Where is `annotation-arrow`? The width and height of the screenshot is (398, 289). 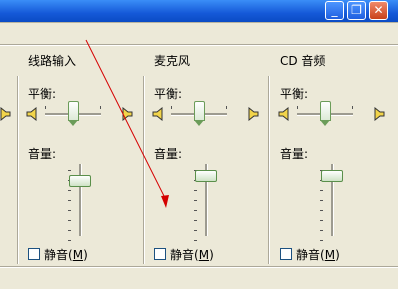
annotation-arrow is located at coordinates (127, 123).